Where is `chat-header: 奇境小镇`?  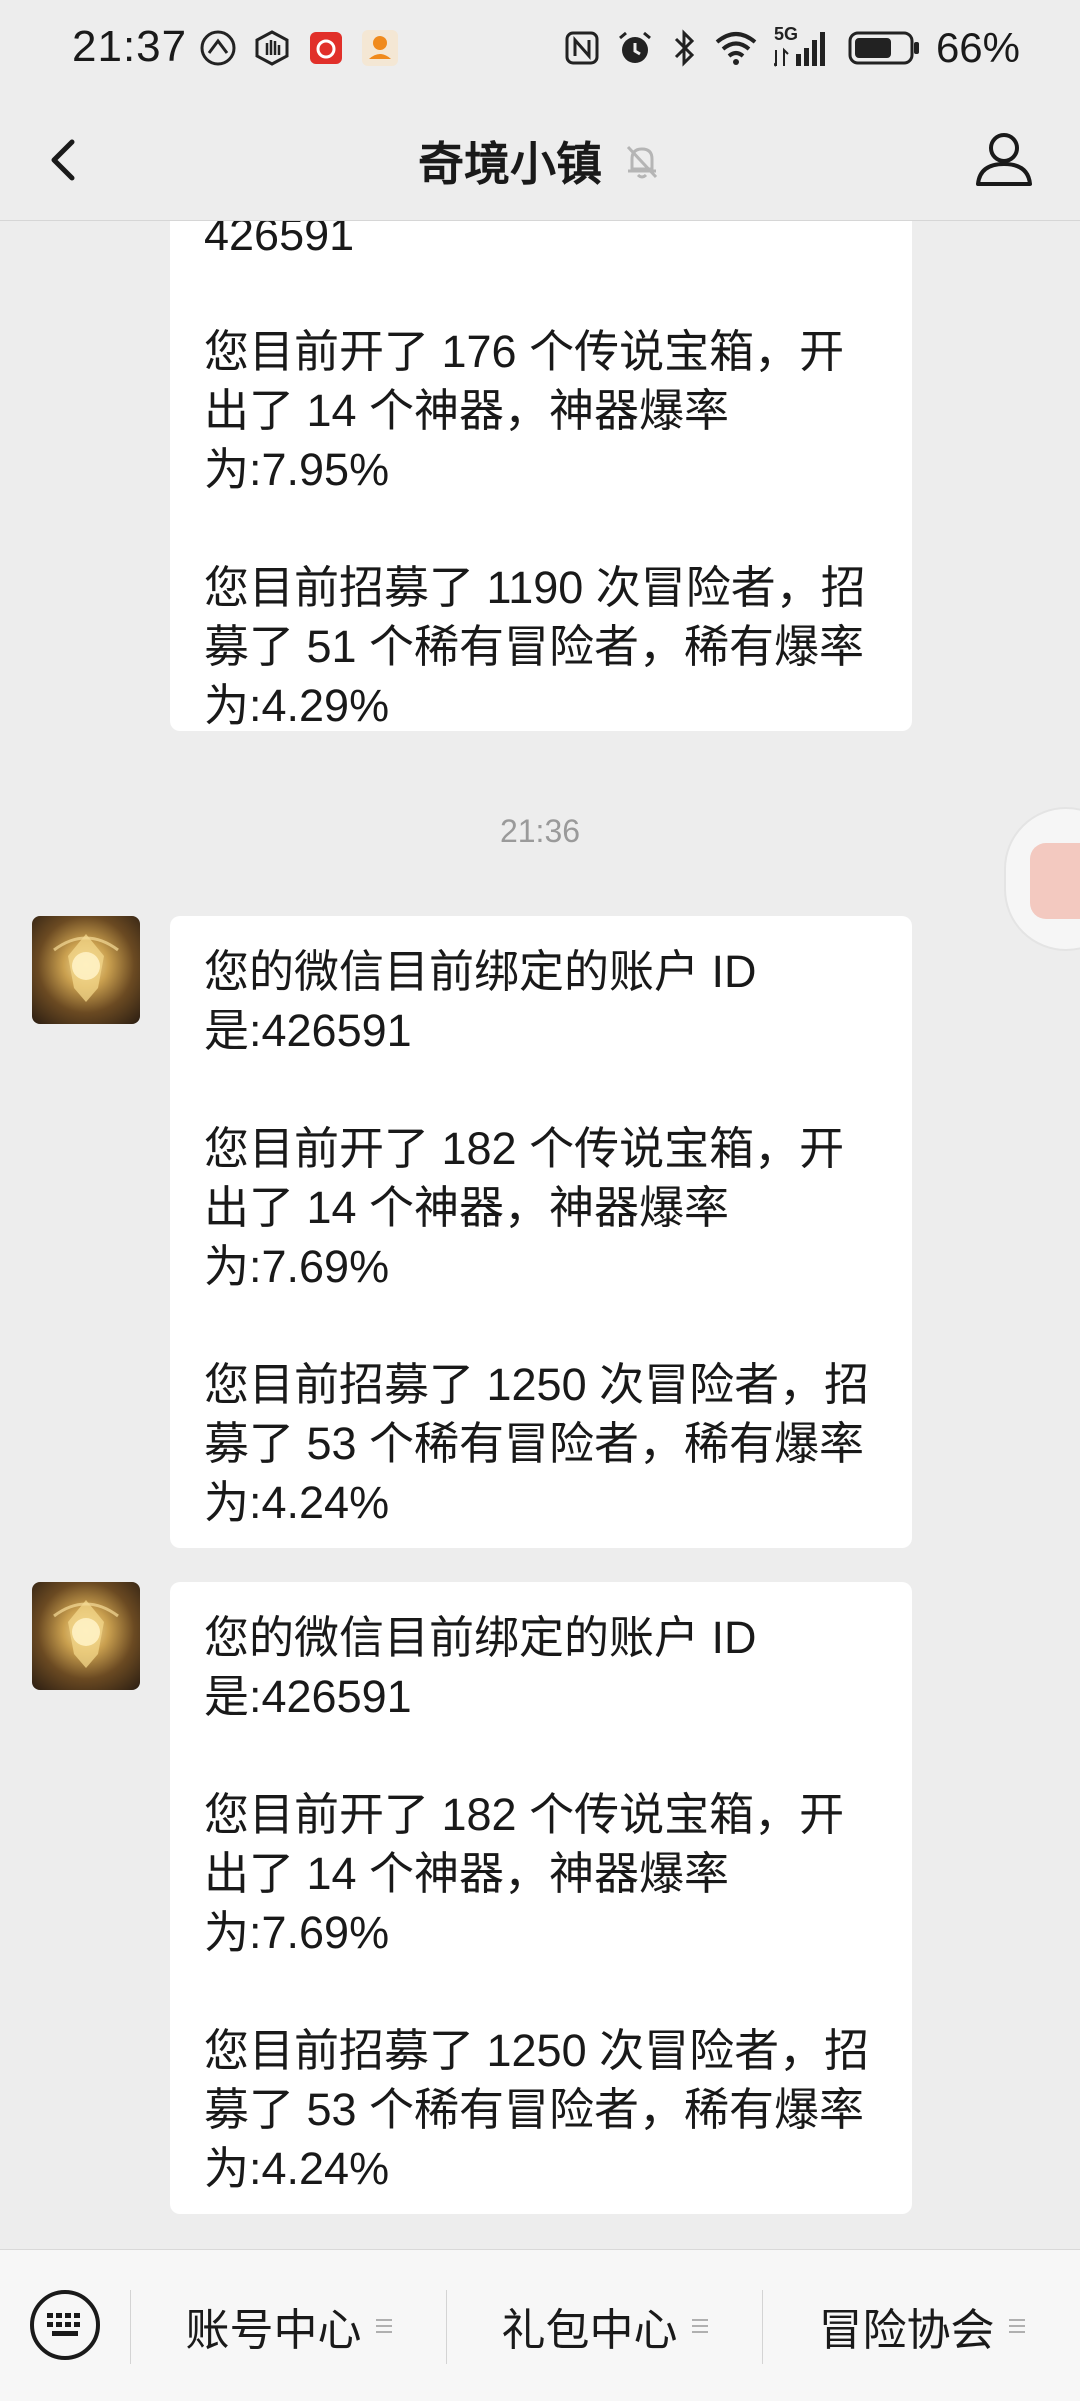
chat-header: 奇境小镇 is located at coordinates (540, 160).